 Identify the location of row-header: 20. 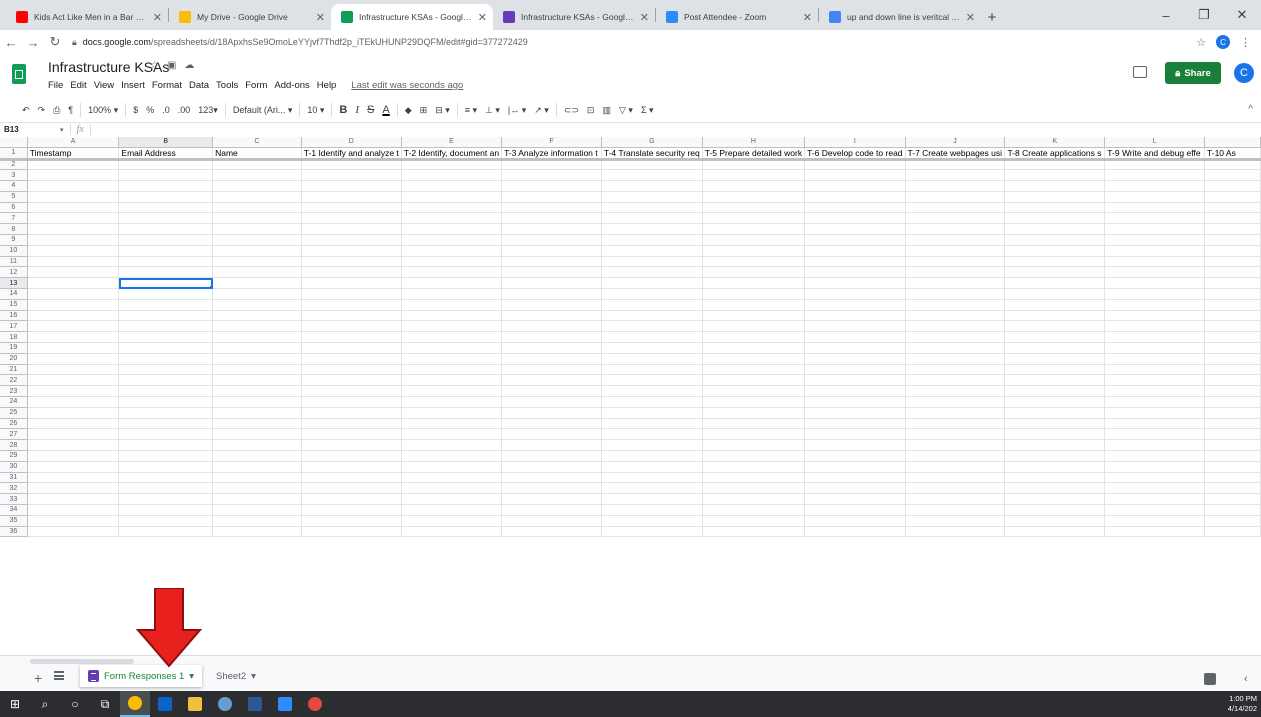
(14, 359).